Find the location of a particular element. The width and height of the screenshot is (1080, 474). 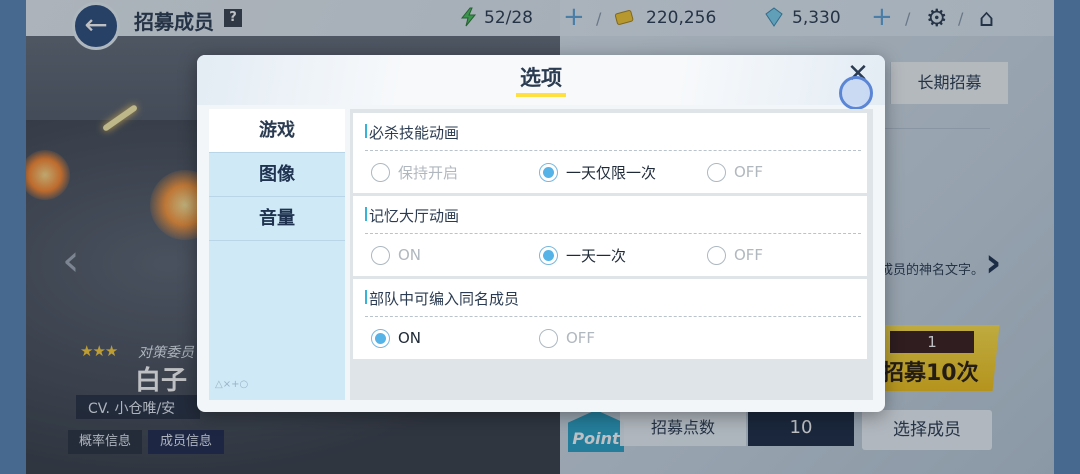

tab-game: 游戏 is located at coordinates (277, 131).